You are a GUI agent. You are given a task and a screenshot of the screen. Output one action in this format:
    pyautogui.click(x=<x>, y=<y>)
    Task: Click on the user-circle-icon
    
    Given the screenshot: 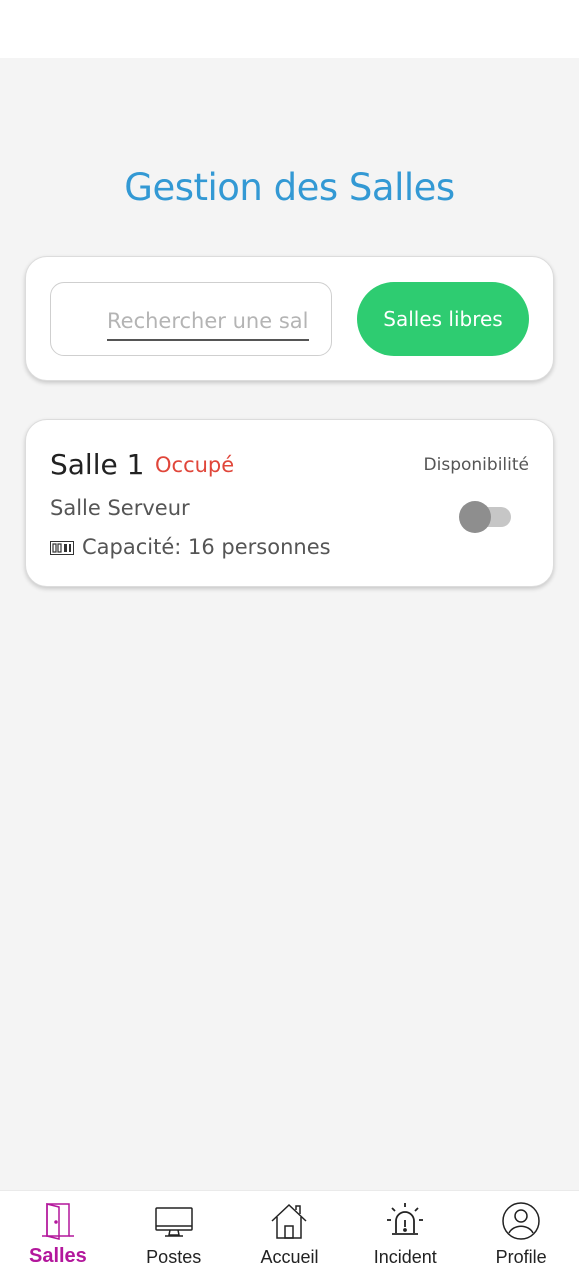 What is the action you would take?
    pyautogui.click(x=521, y=1221)
    